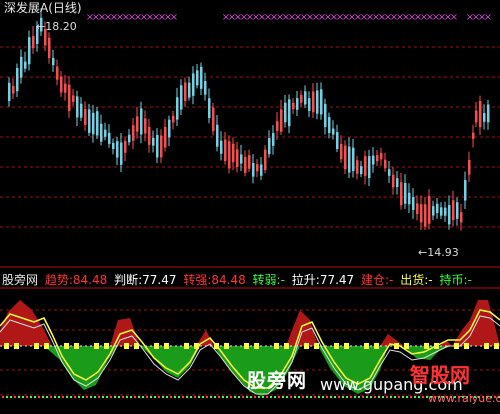  Describe the element at coordinates (377, 280) in the screenshot. I see `indicator-build: 建仓:-` at that location.